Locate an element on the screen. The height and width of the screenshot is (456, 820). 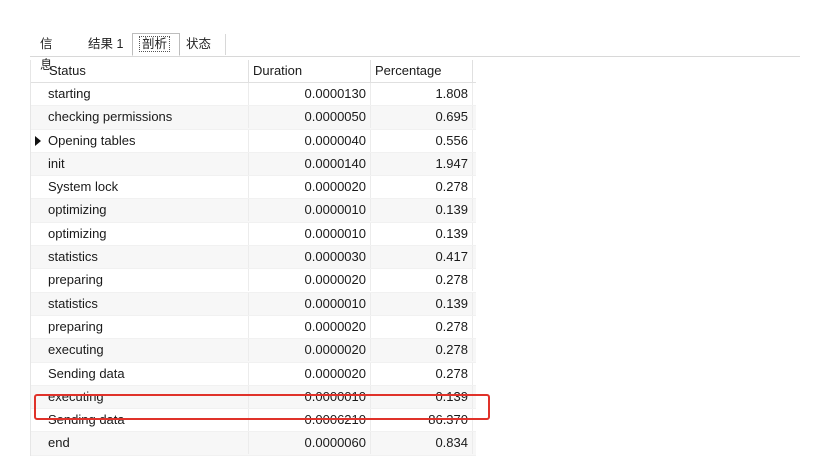
tab-result-1: 结果 1 is located at coordinates (107, 44).